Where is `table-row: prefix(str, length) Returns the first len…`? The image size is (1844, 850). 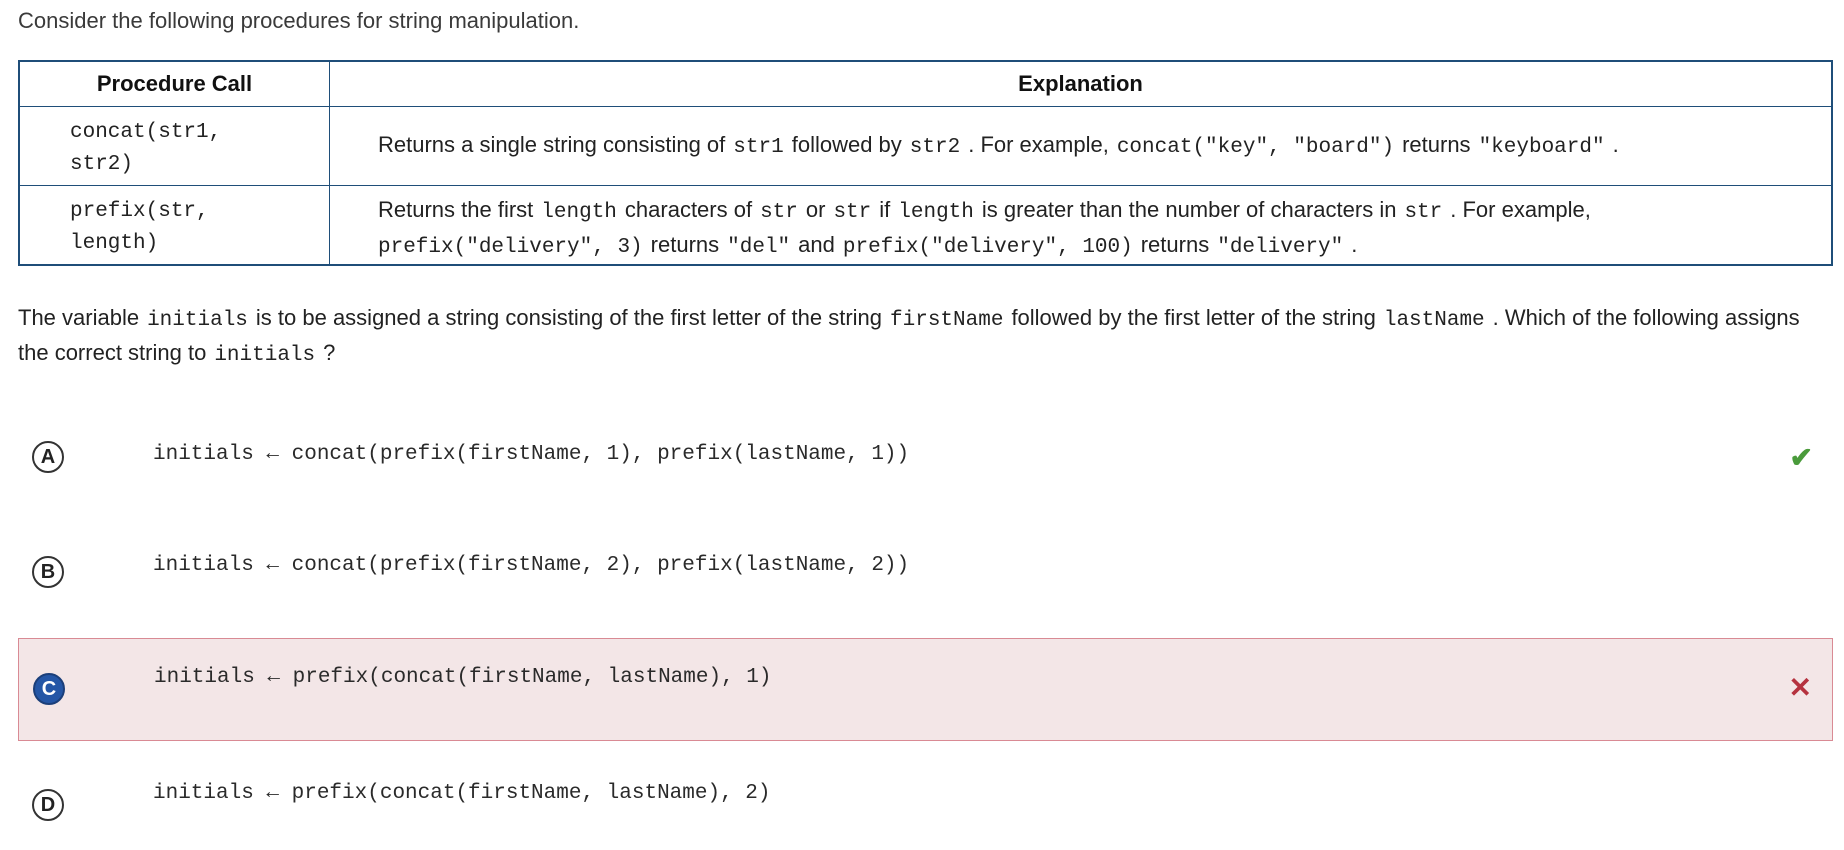 table-row: prefix(str, length) Returns the first len… is located at coordinates (925, 226).